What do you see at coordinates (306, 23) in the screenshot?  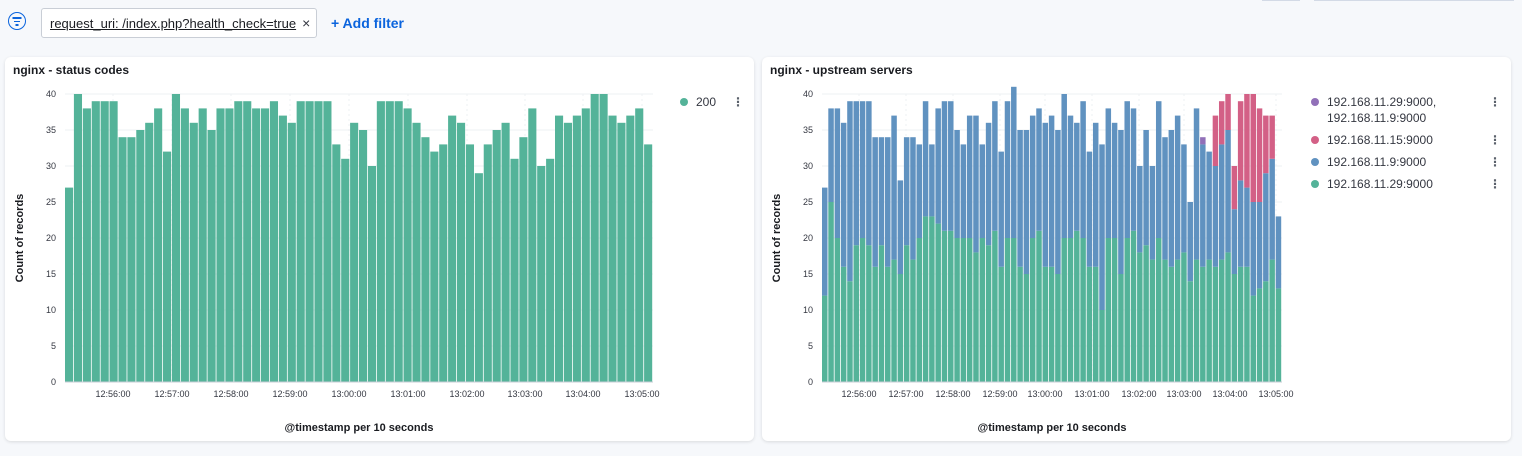 I see `close-icon: ×` at bounding box center [306, 23].